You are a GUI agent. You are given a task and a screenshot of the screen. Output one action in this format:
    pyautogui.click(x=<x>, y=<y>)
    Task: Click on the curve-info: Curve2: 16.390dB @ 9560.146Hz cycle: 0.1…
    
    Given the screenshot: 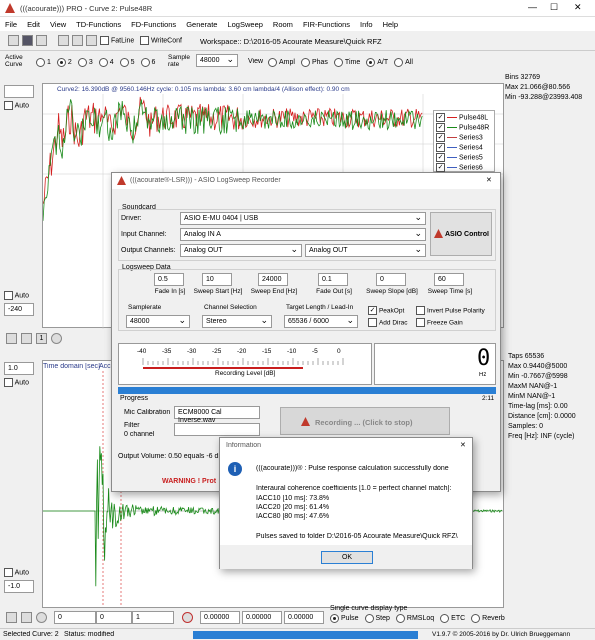 What is the action you would take?
    pyautogui.click(x=203, y=89)
    